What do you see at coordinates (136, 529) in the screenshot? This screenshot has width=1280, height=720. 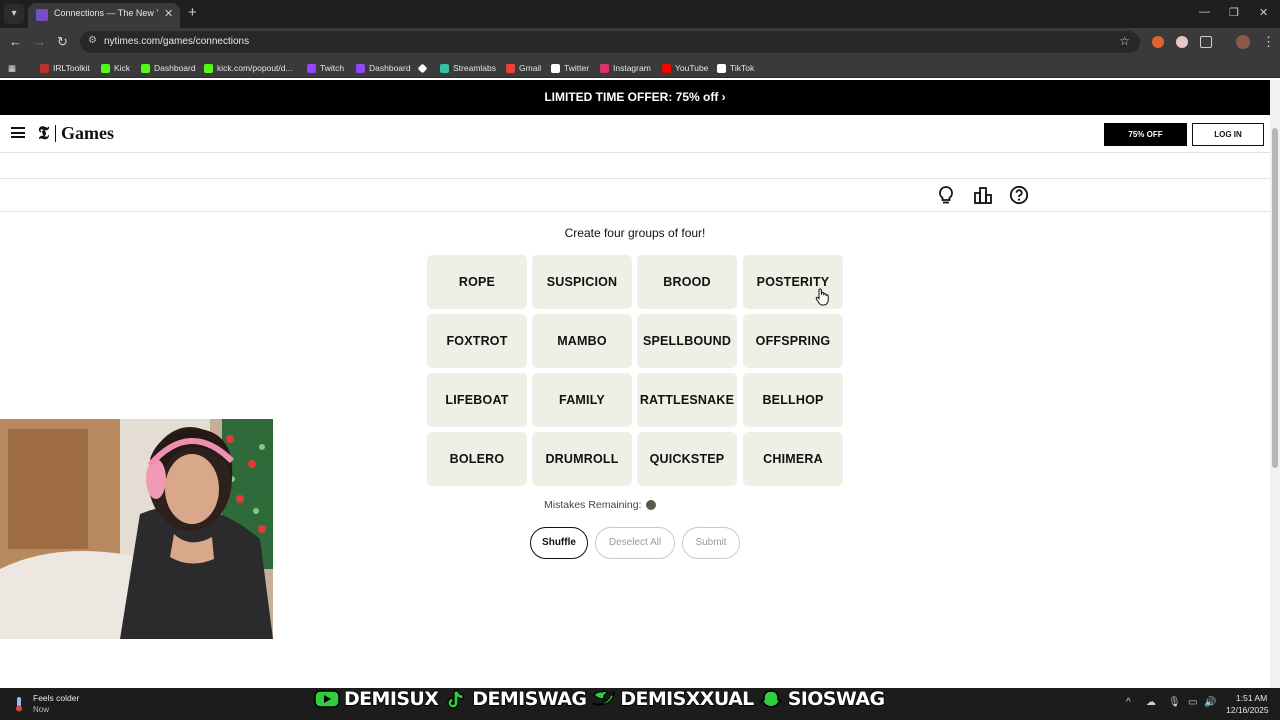 I see `webcam-overlay` at bounding box center [136, 529].